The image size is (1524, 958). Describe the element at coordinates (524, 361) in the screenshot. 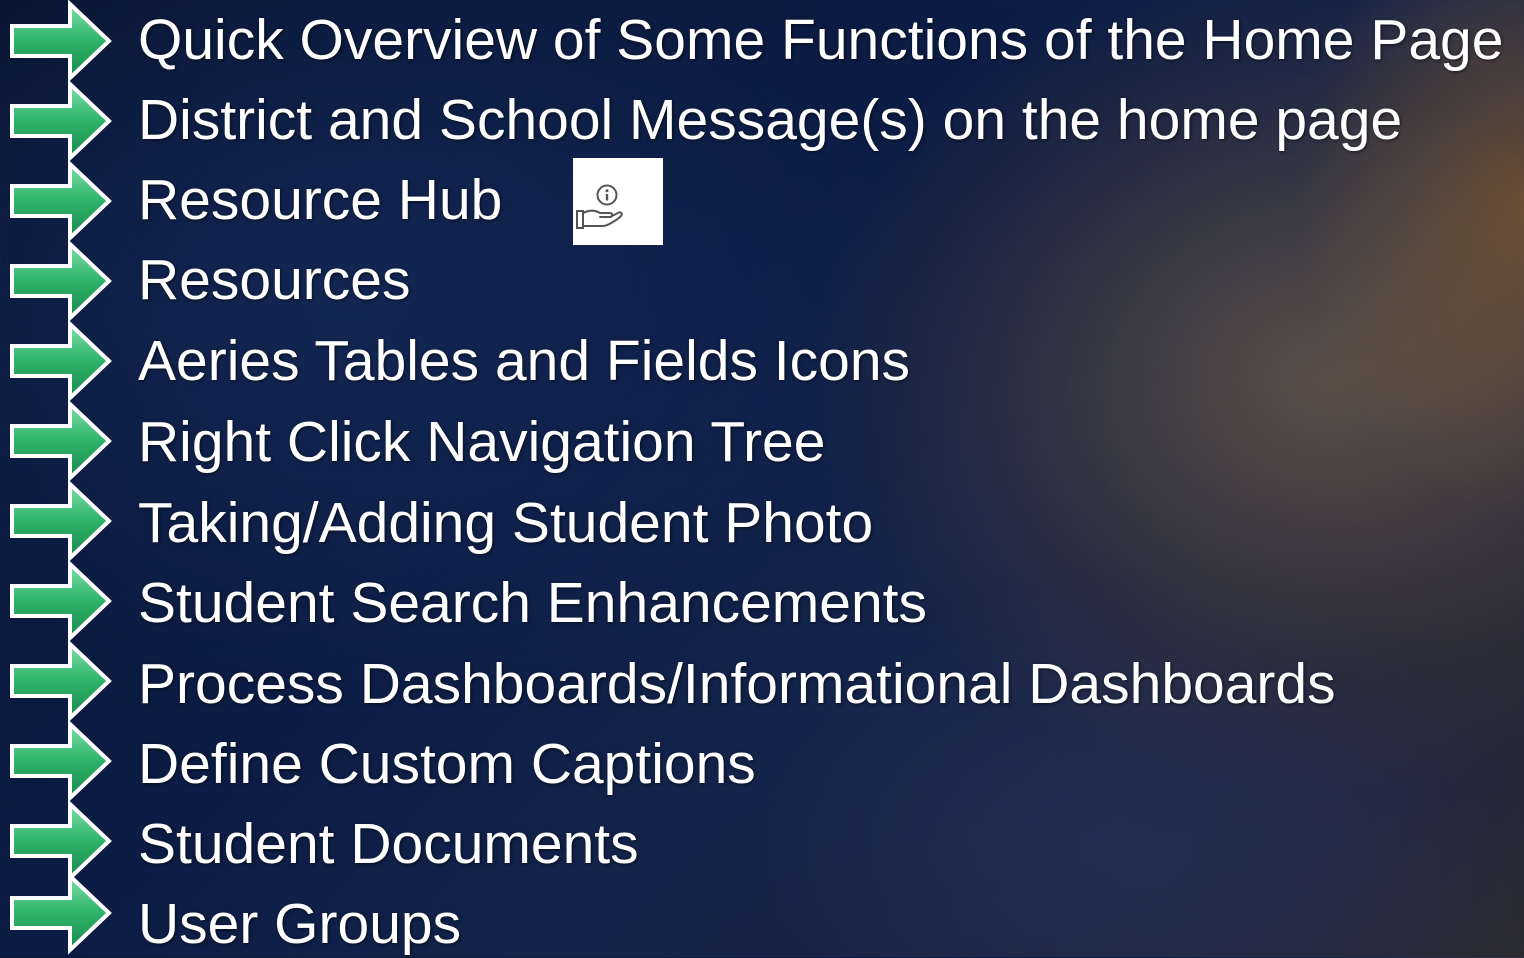

I see `list-item: Aeries Tables and Fields Icons` at that location.